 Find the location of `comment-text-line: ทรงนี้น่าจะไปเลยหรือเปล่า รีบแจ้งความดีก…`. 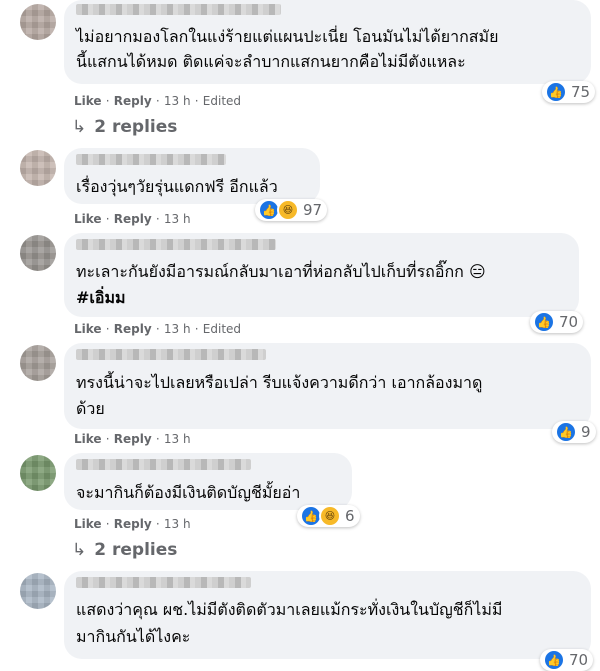

comment-text-line: ทรงนี้น่าจะไปเลยหรือเปล่า รีบแจ้งความดีก… is located at coordinates (279, 382).